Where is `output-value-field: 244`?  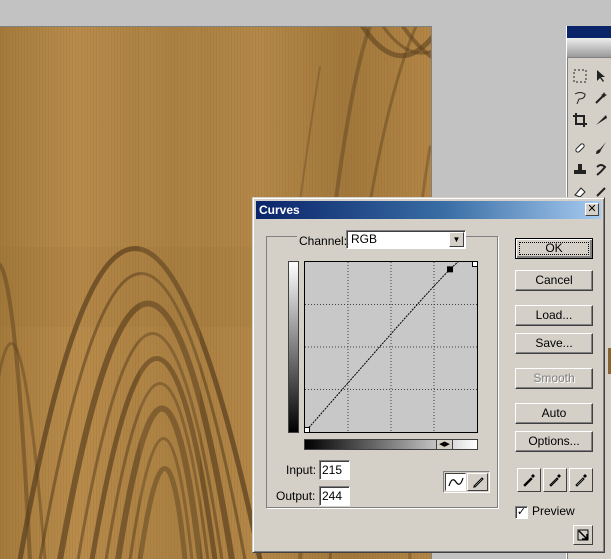
output-value-field: 244 is located at coordinates (334, 496).